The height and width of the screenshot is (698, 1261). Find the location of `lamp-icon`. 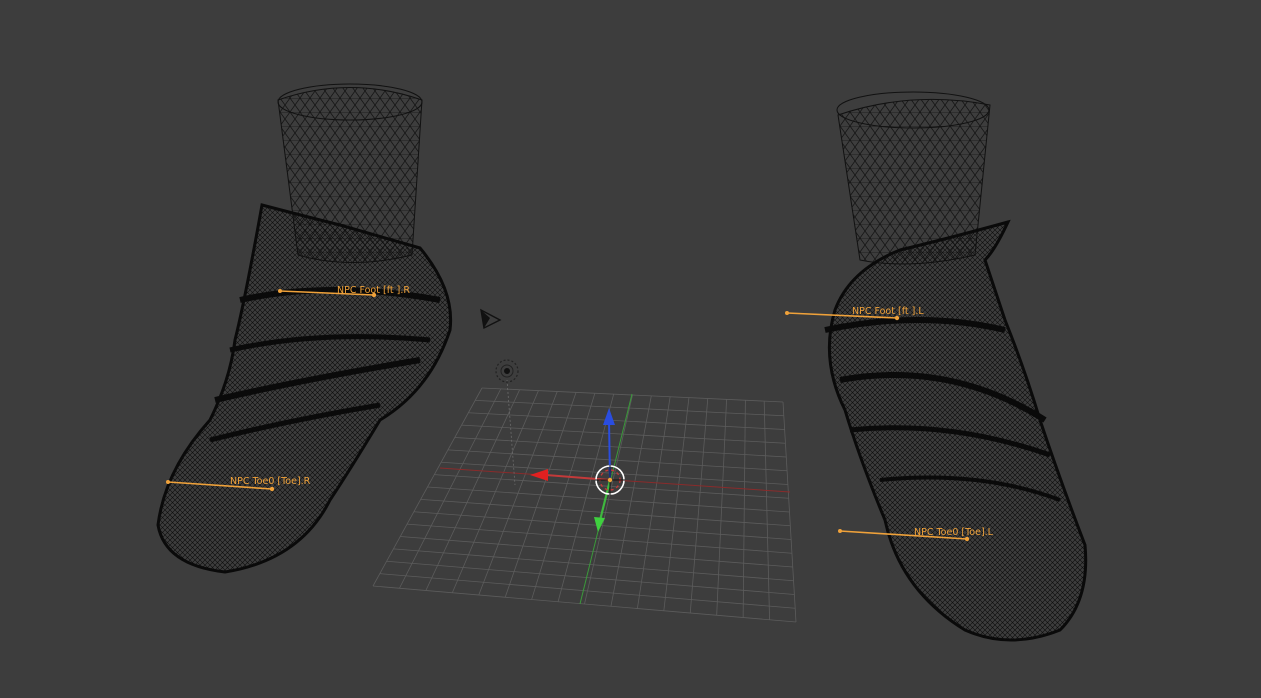

lamp-icon is located at coordinates (507, 371).